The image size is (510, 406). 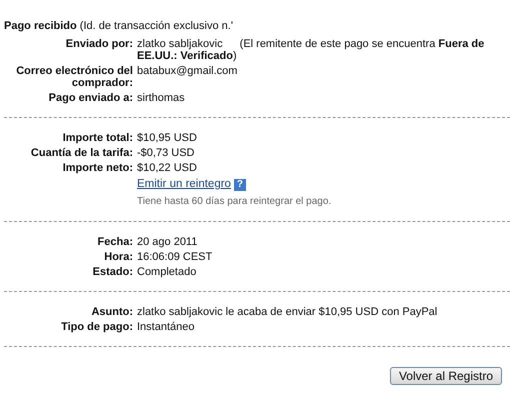 I want to click on field-label: Enviado por:, so click(x=99, y=45).